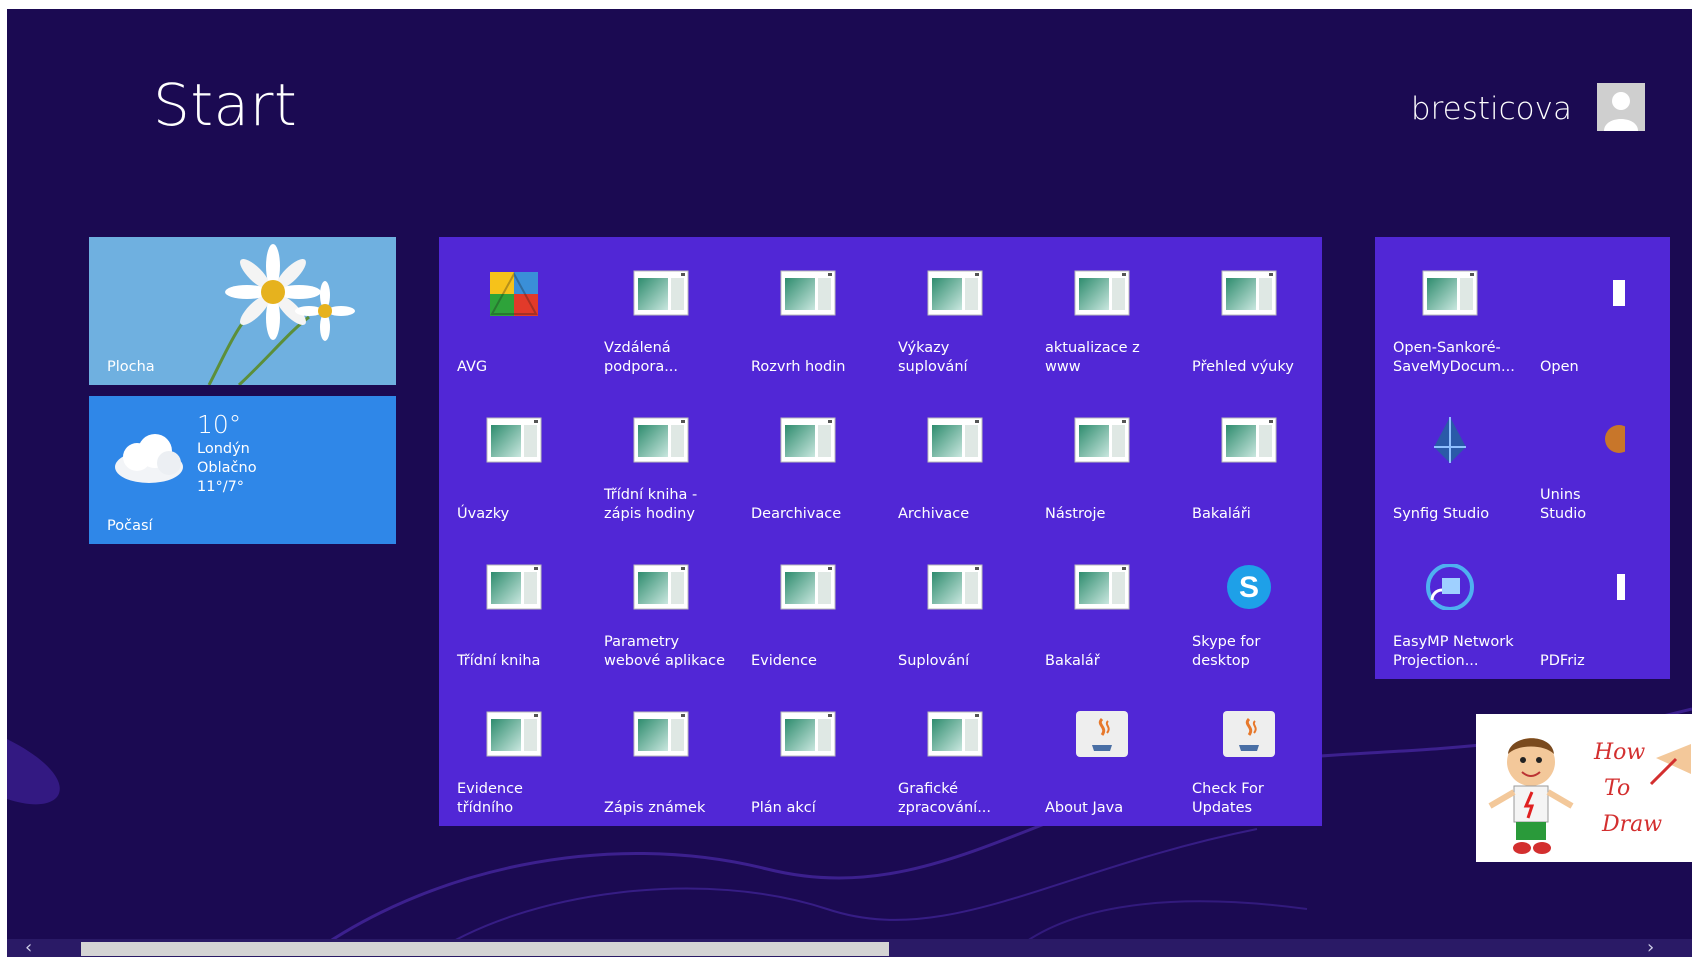 The image size is (1692, 957). What do you see at coordinates (660, 458) in the screenshot?
I see `tile-třídní-kniha---zápis-hodiny: Třídní kniha - zápis hodiny` at bounding box center [660, 458].